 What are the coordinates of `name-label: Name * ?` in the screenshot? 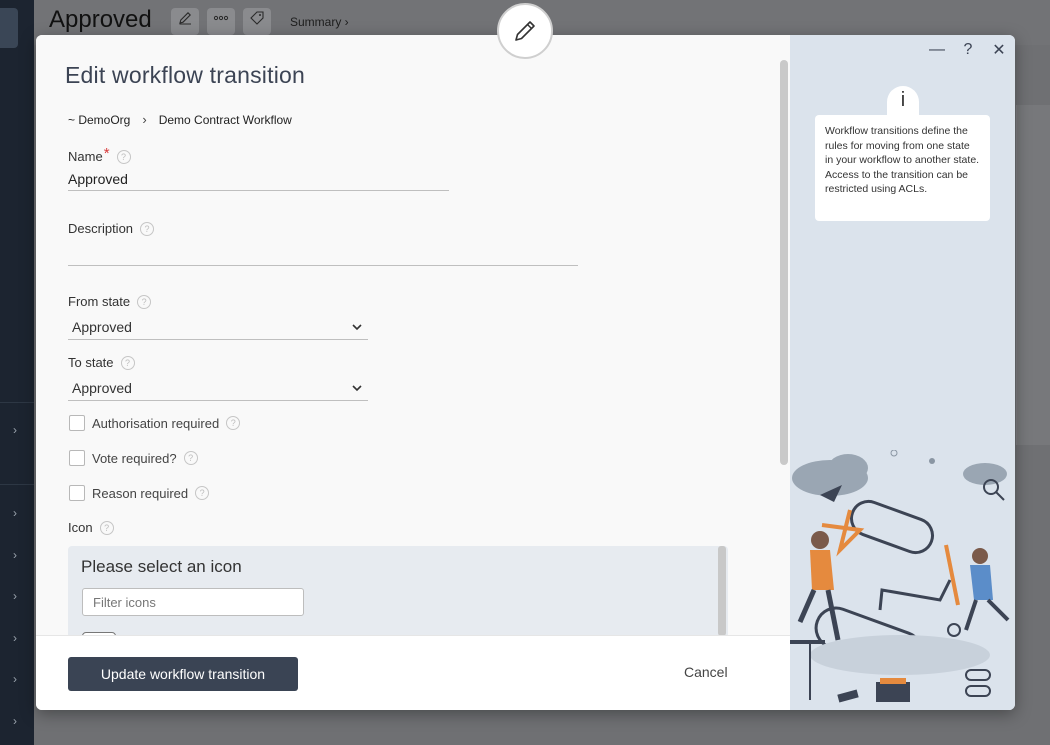 It's located at (99, 155).